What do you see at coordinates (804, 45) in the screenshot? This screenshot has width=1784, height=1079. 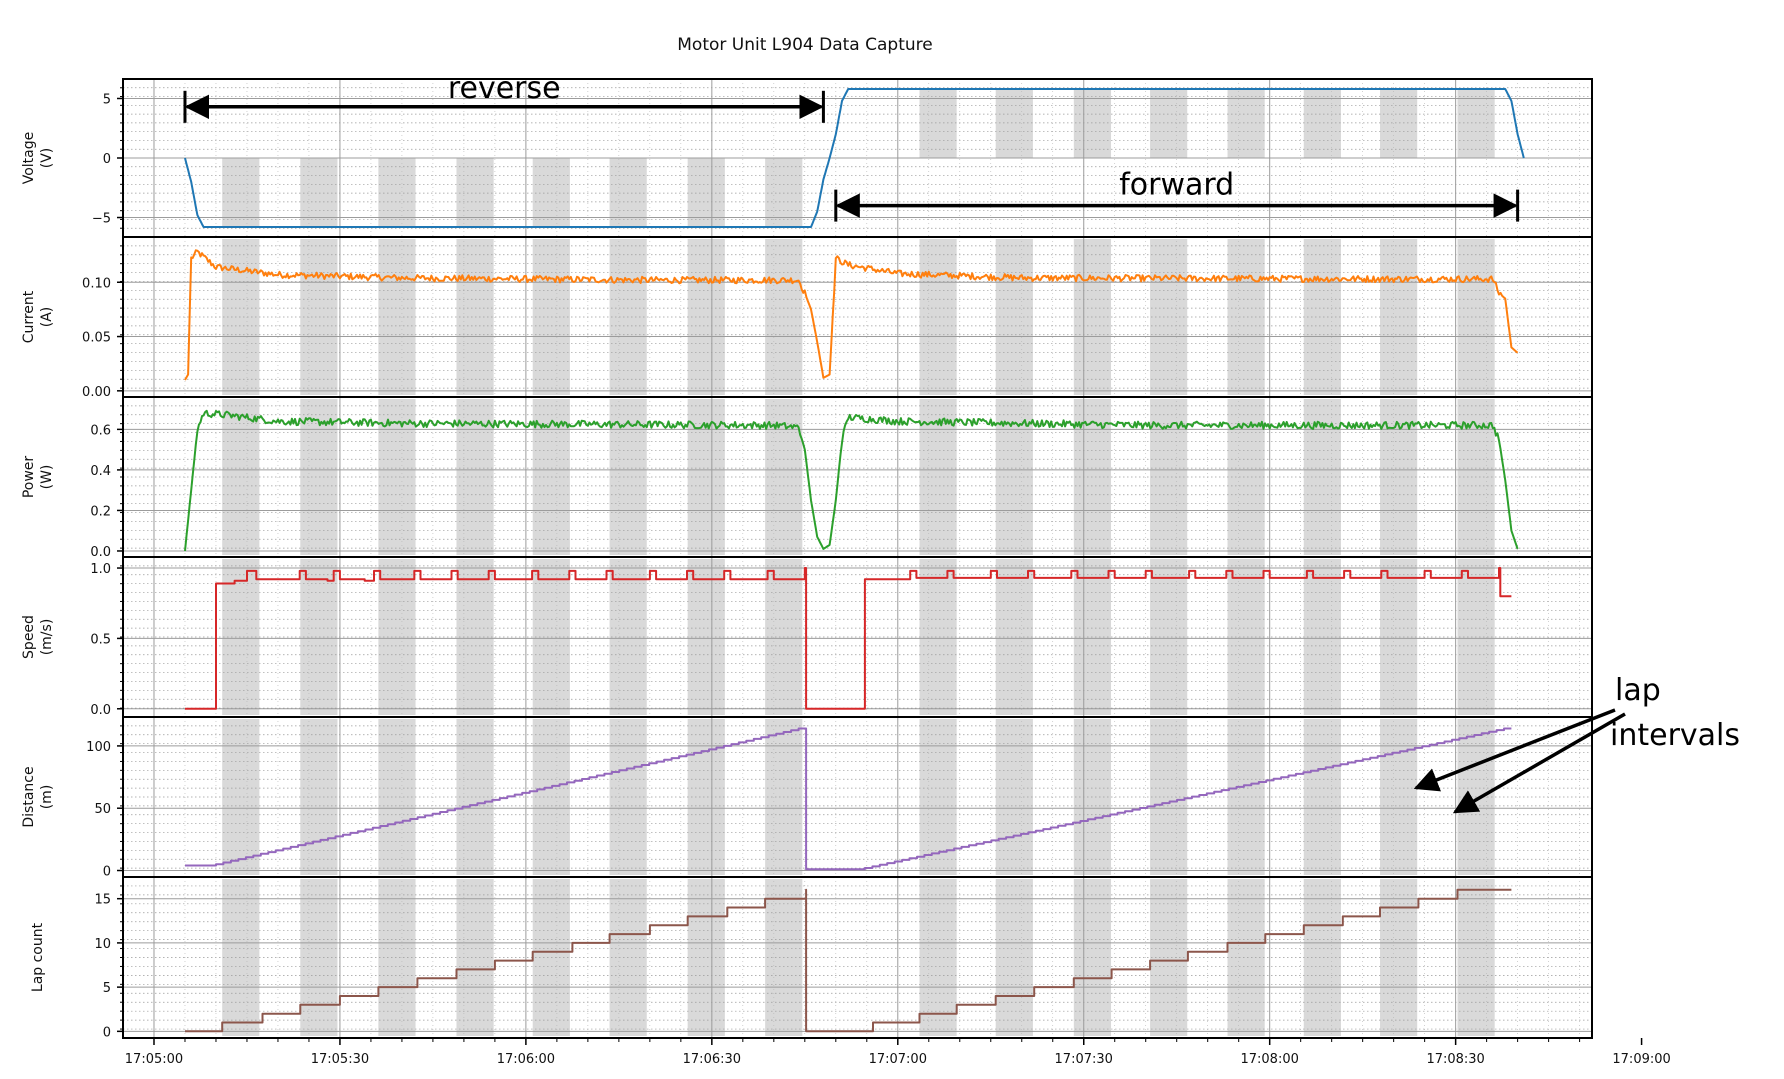 I see `chart-title: Motor Unit L904 Data Capture` at bounding box center [804, 45].